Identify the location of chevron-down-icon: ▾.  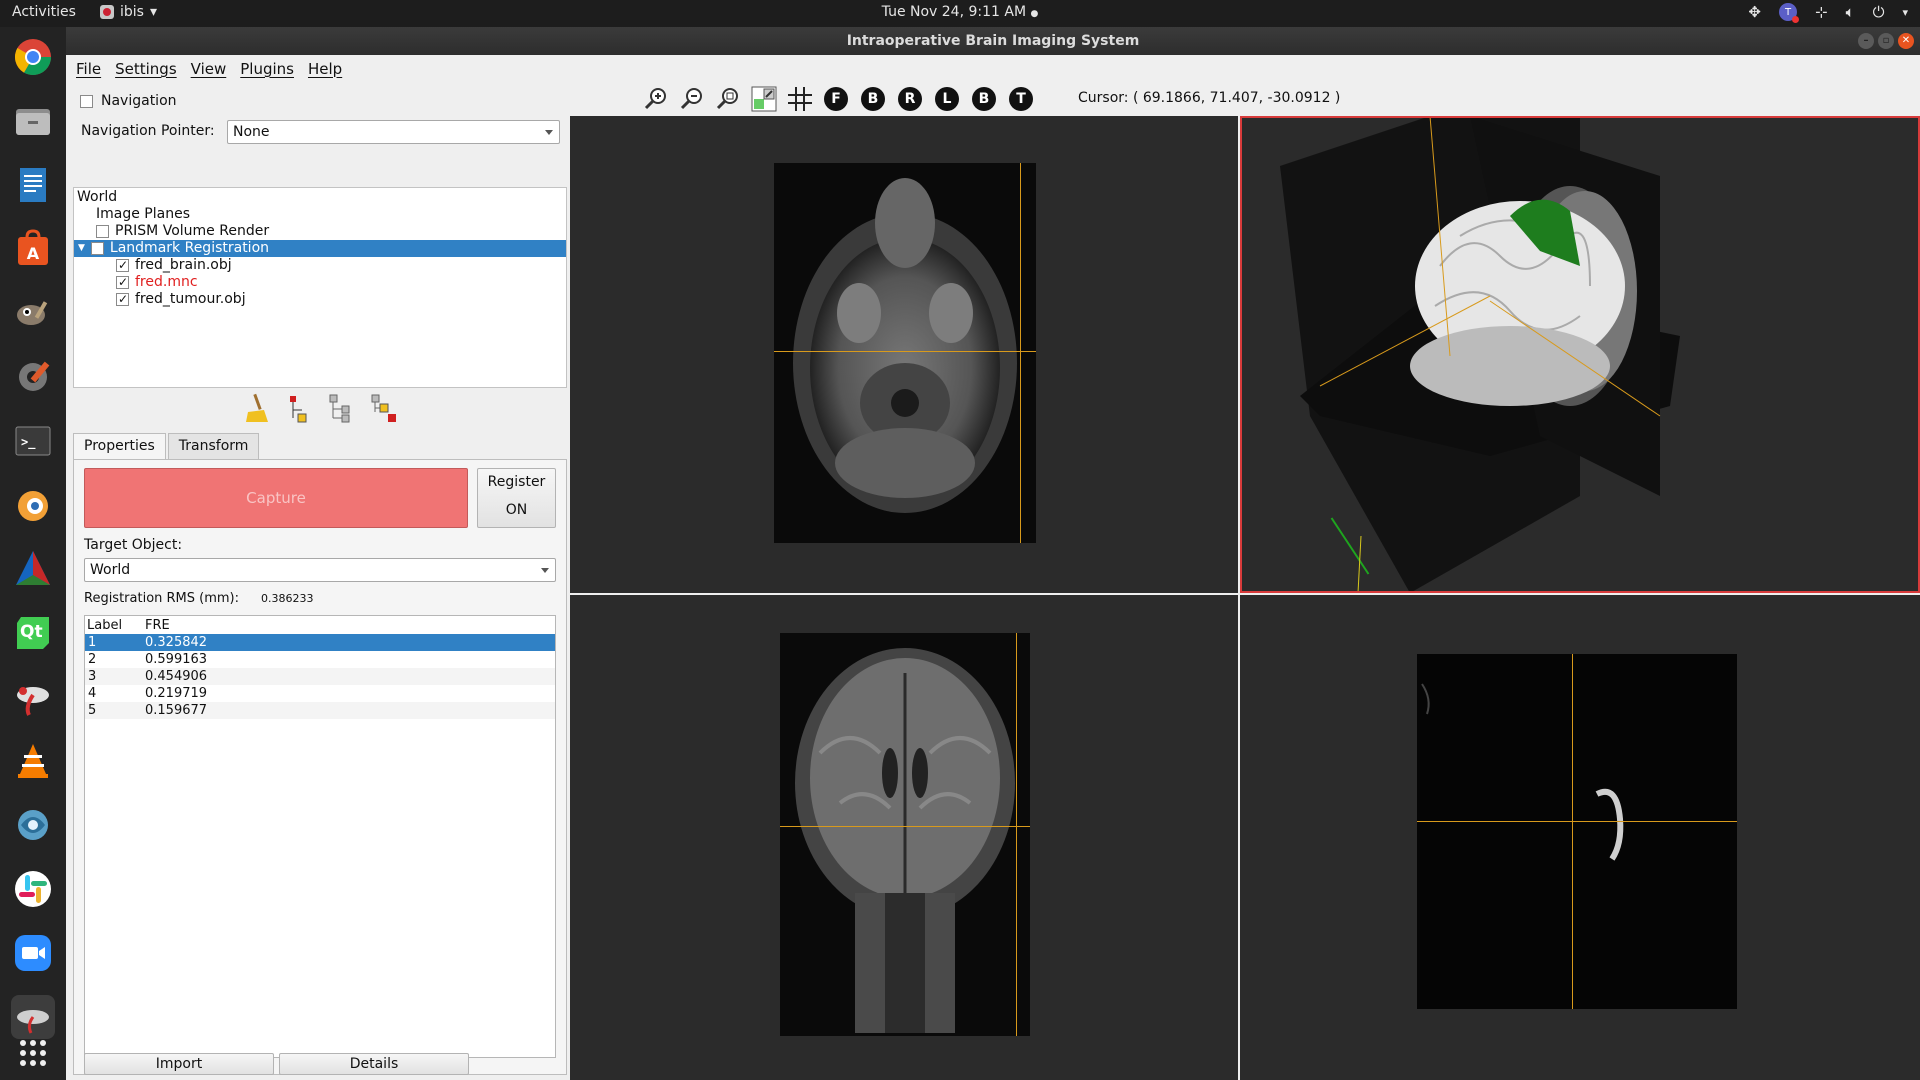
(1905, 12).